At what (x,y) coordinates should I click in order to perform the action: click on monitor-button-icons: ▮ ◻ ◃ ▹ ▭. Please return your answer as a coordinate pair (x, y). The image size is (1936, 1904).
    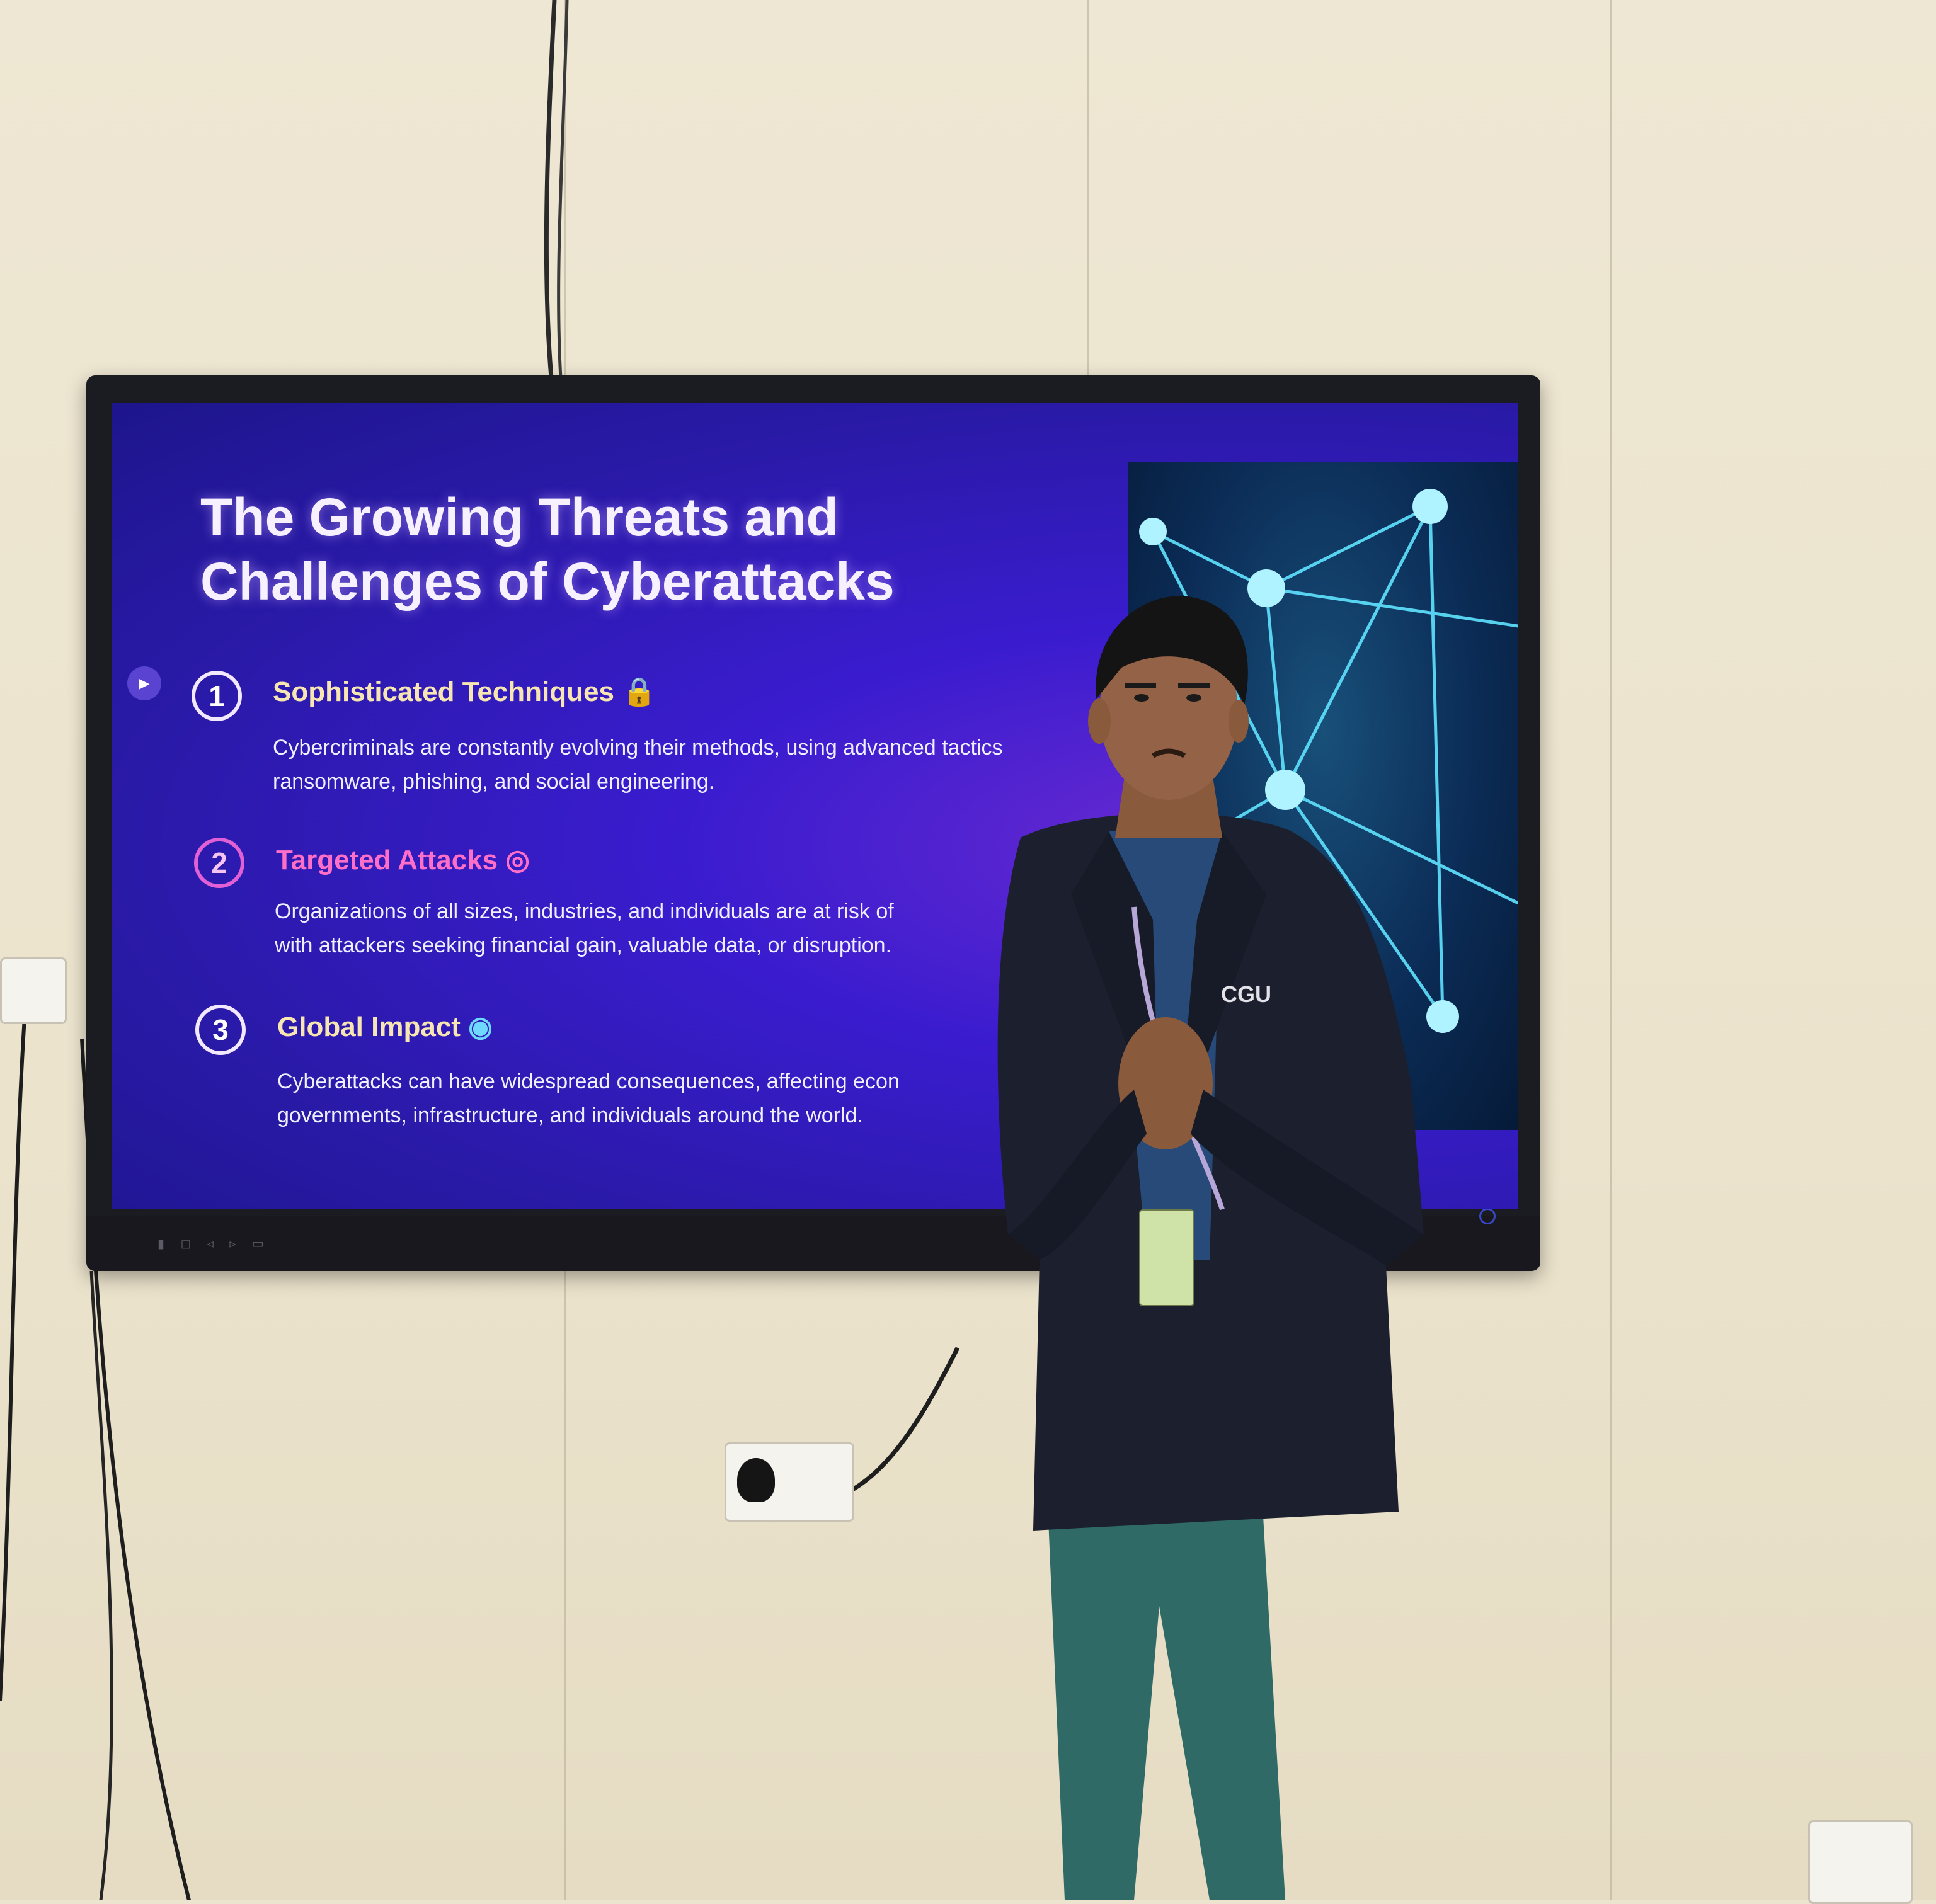
    Looking at the image, I should click on (214, 1244).